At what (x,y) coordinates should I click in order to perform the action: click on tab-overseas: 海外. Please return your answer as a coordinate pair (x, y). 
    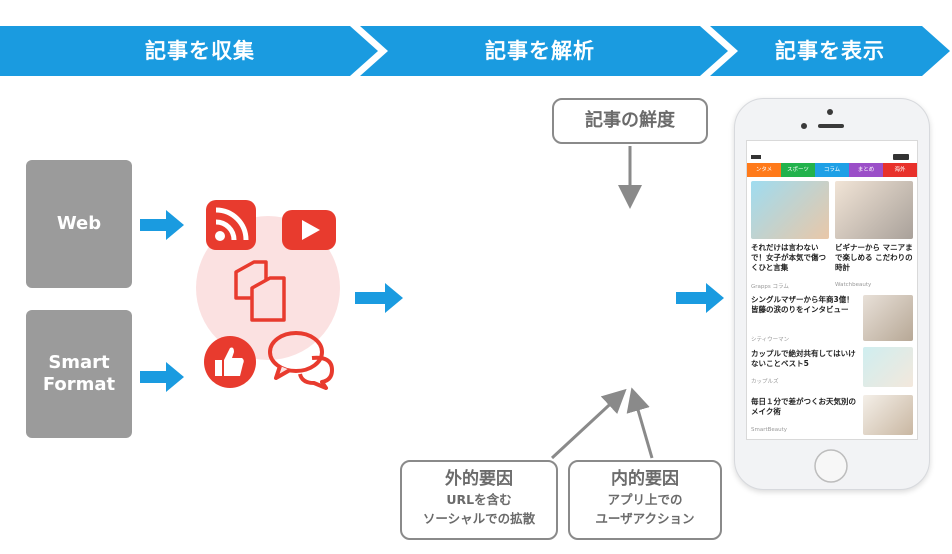
    Looking at the image, I should click on (900, 170).